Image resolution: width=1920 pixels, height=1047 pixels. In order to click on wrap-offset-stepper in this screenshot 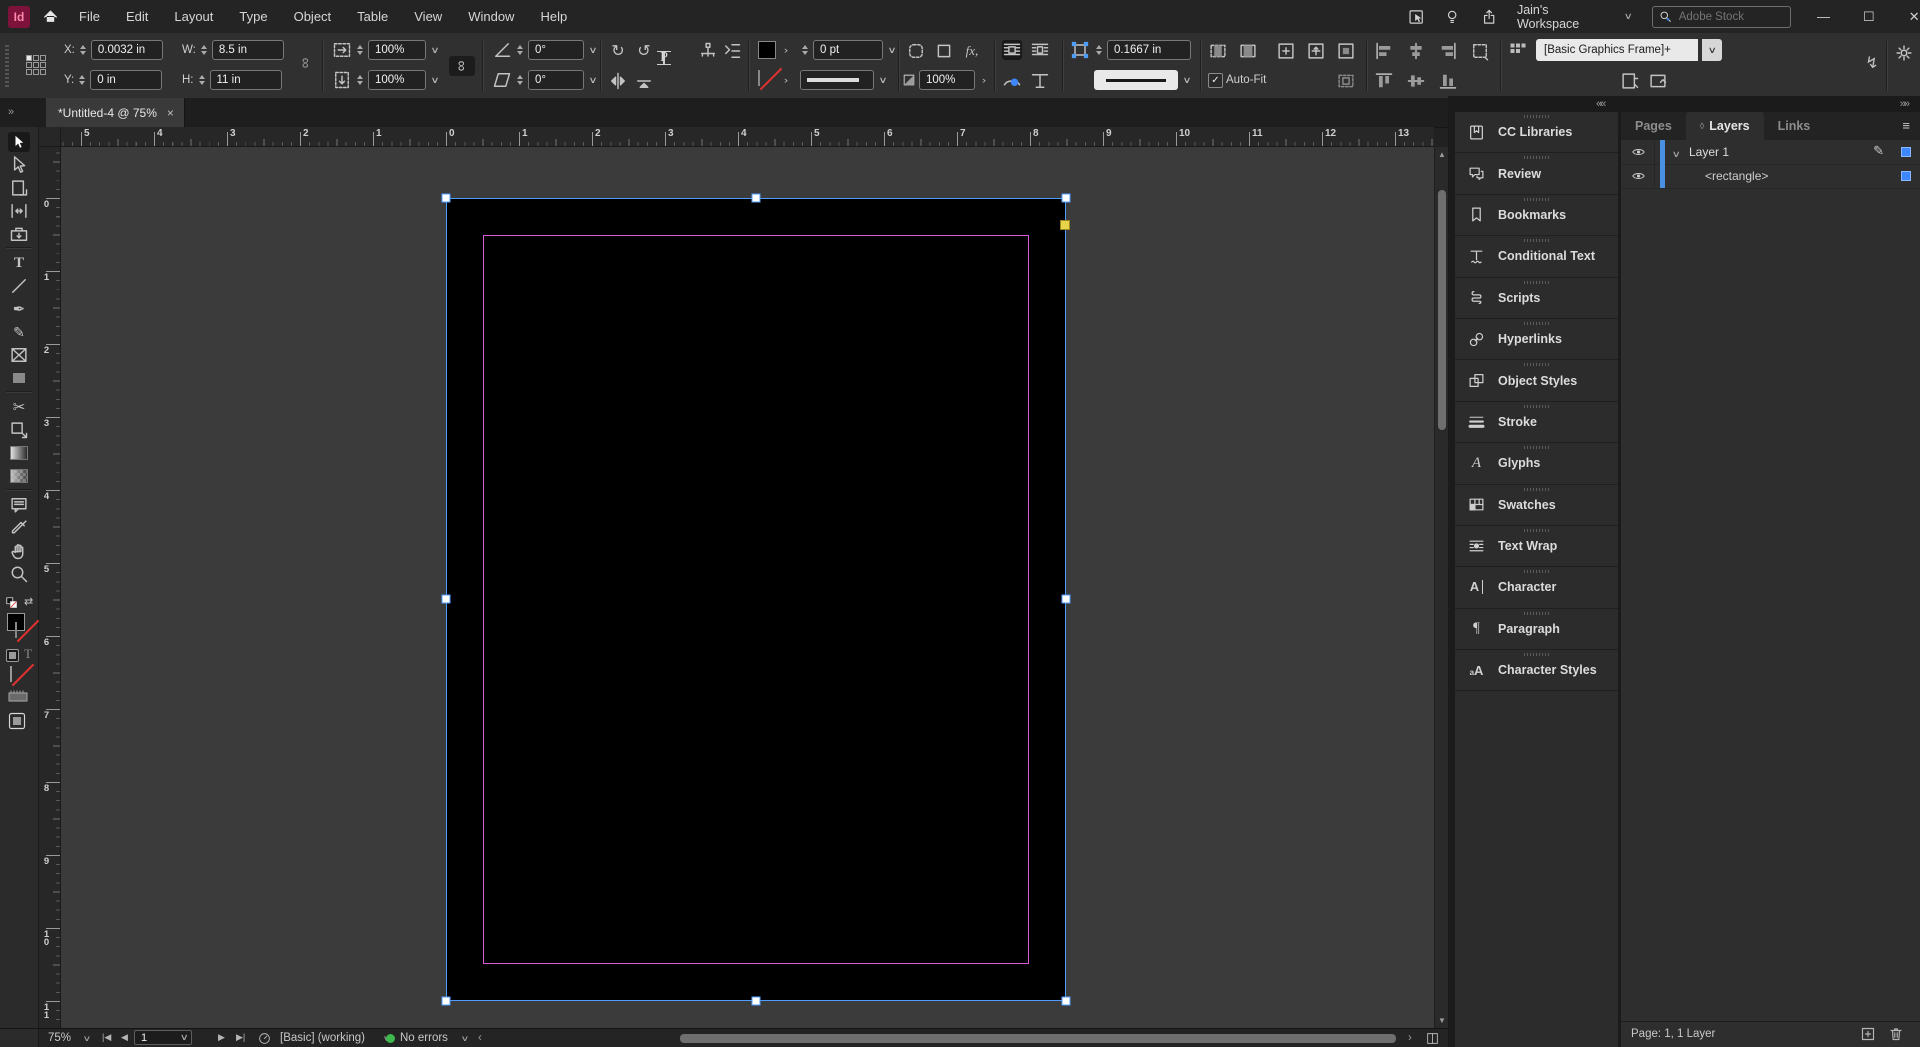, I will do `click(1099, 50)`.